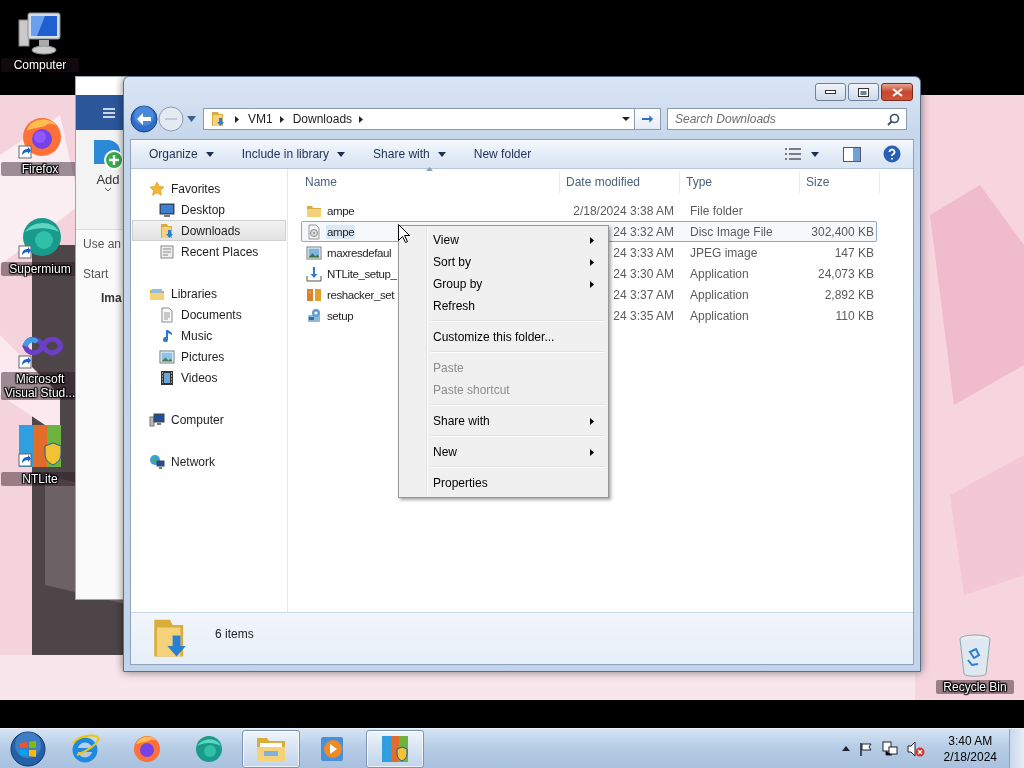  Describe the element at coordinates (503, 262) in the screenshot. I see `menu-item: Sort by` at that location.